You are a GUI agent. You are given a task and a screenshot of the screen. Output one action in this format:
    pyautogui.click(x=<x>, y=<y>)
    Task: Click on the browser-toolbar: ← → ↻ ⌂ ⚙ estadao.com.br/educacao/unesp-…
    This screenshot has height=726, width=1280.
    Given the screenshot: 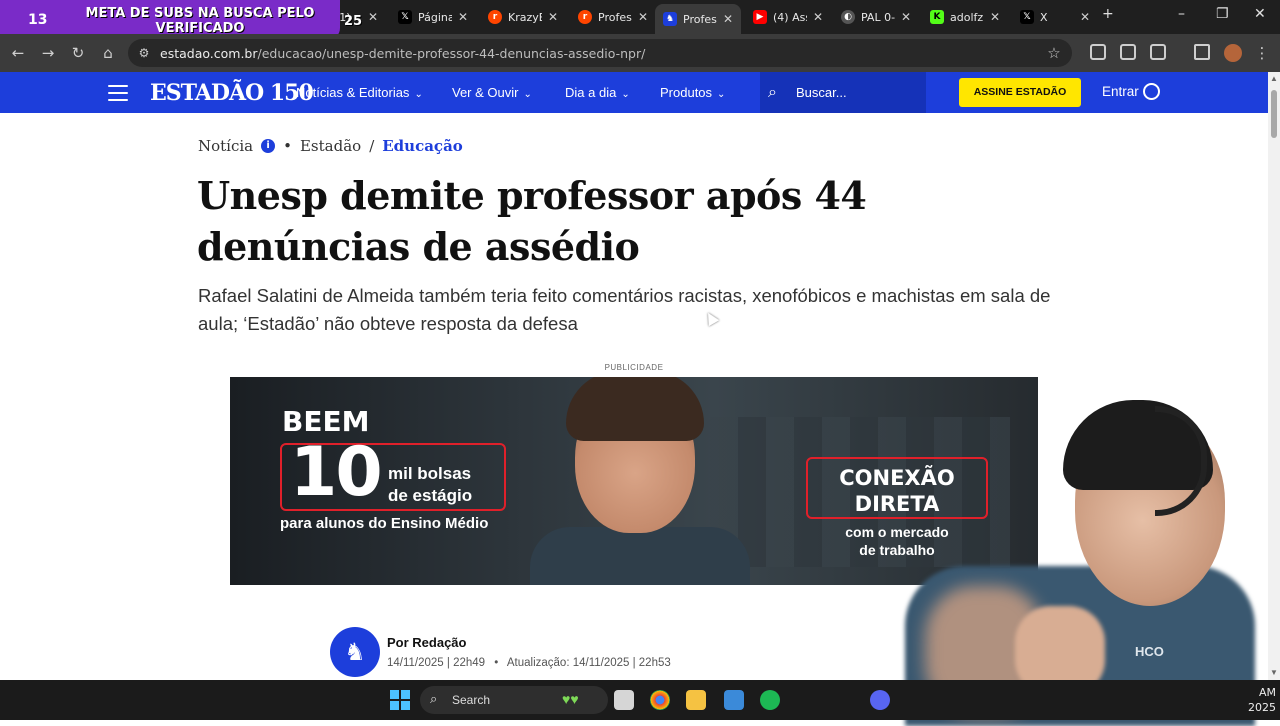 What is the action you would take?
    pyautogui.click(x=640, y=53)
    